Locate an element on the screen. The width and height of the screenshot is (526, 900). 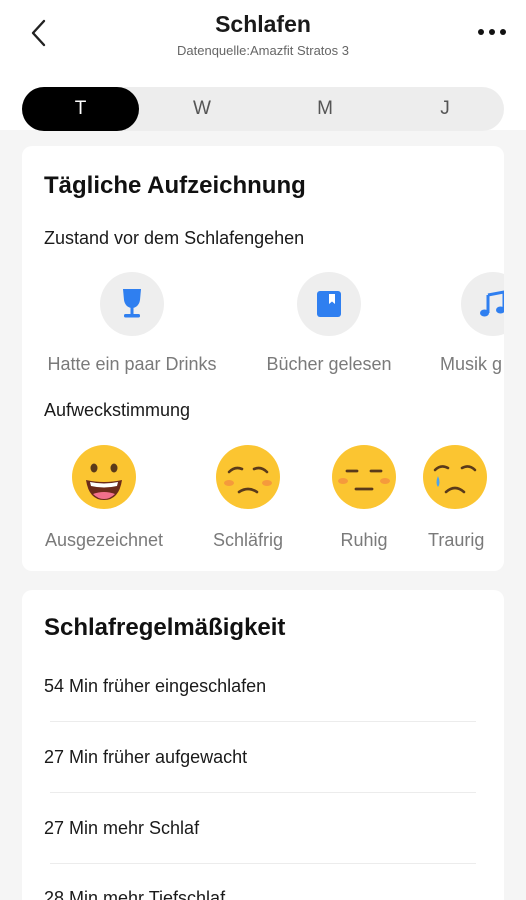
period-tabs: T W M J is located at coordinates (263, 109).